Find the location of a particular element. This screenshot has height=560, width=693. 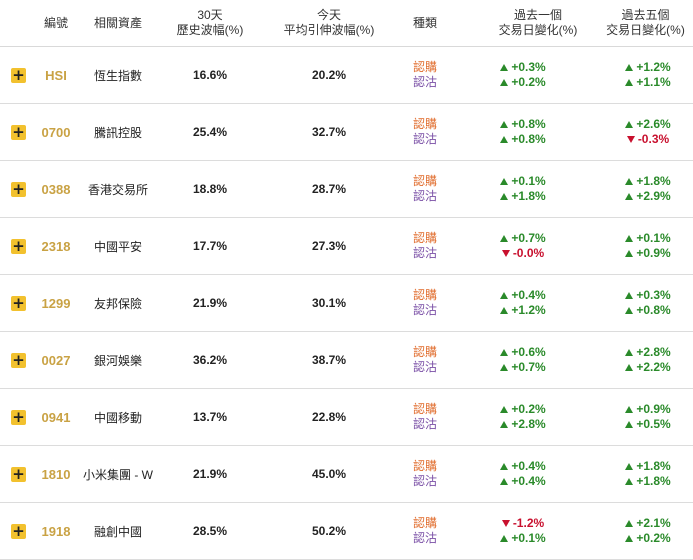

header-change-1d: 過去一個 交易日變化(%) is located at coordinates (538, 22).